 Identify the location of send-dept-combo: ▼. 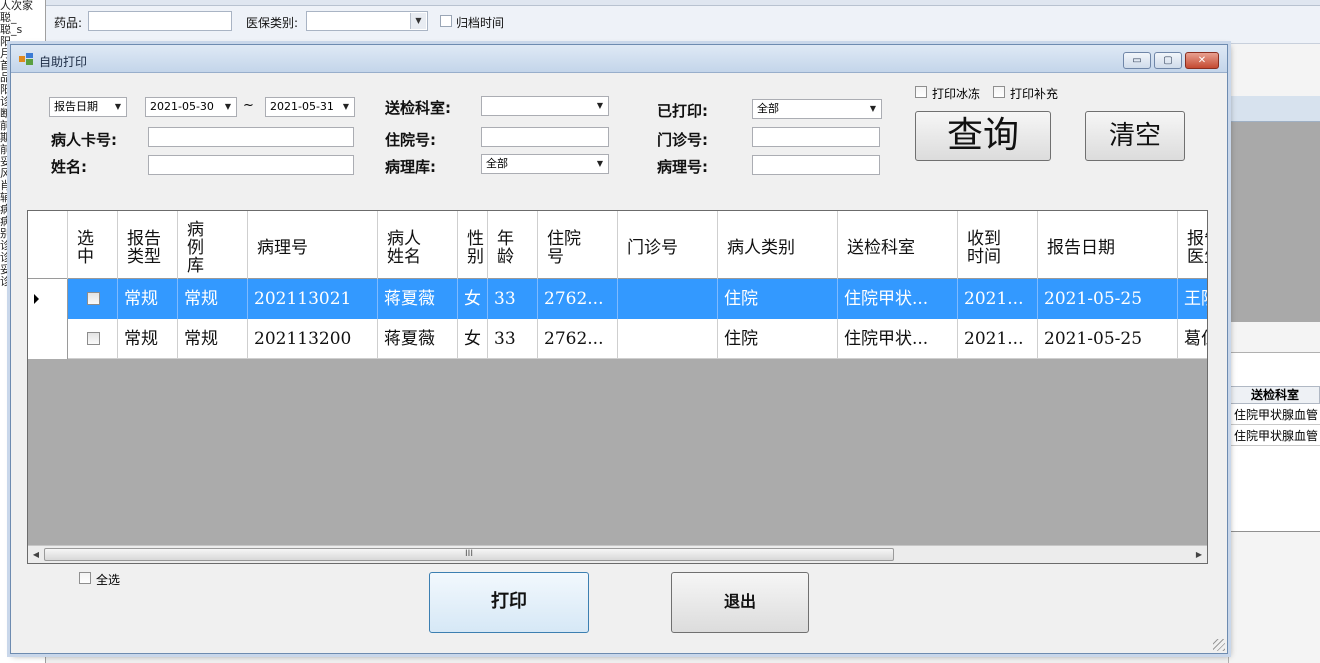
(545, 106).